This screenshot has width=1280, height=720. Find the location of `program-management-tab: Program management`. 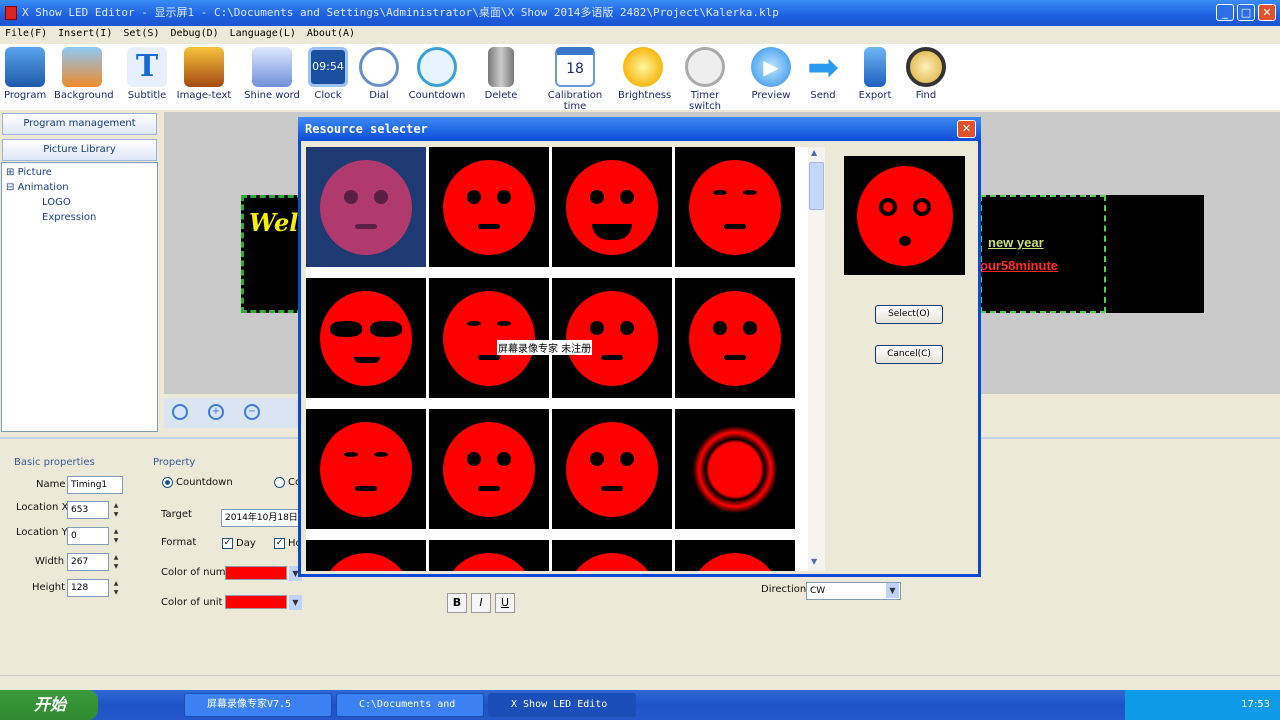

program-management-tab: Program management is located at coordinates (79, 124).